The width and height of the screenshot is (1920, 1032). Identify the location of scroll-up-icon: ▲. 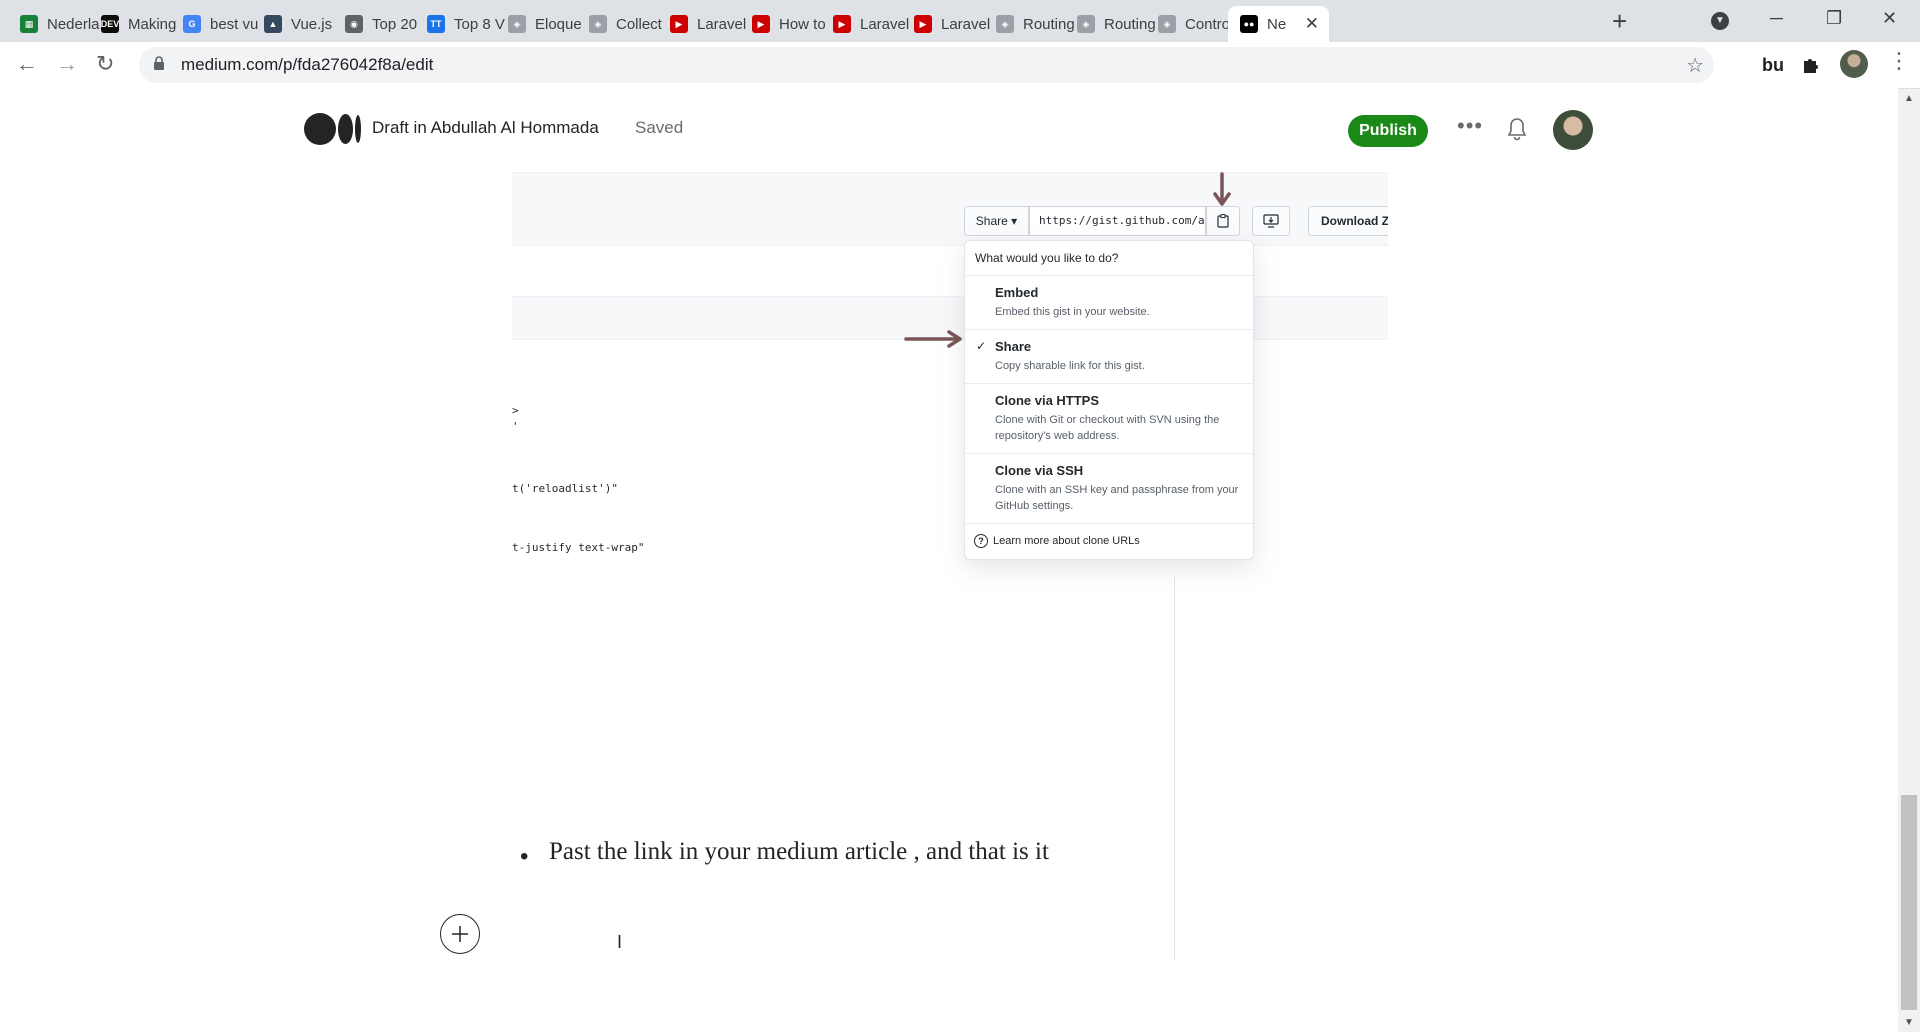
(1909, 98).